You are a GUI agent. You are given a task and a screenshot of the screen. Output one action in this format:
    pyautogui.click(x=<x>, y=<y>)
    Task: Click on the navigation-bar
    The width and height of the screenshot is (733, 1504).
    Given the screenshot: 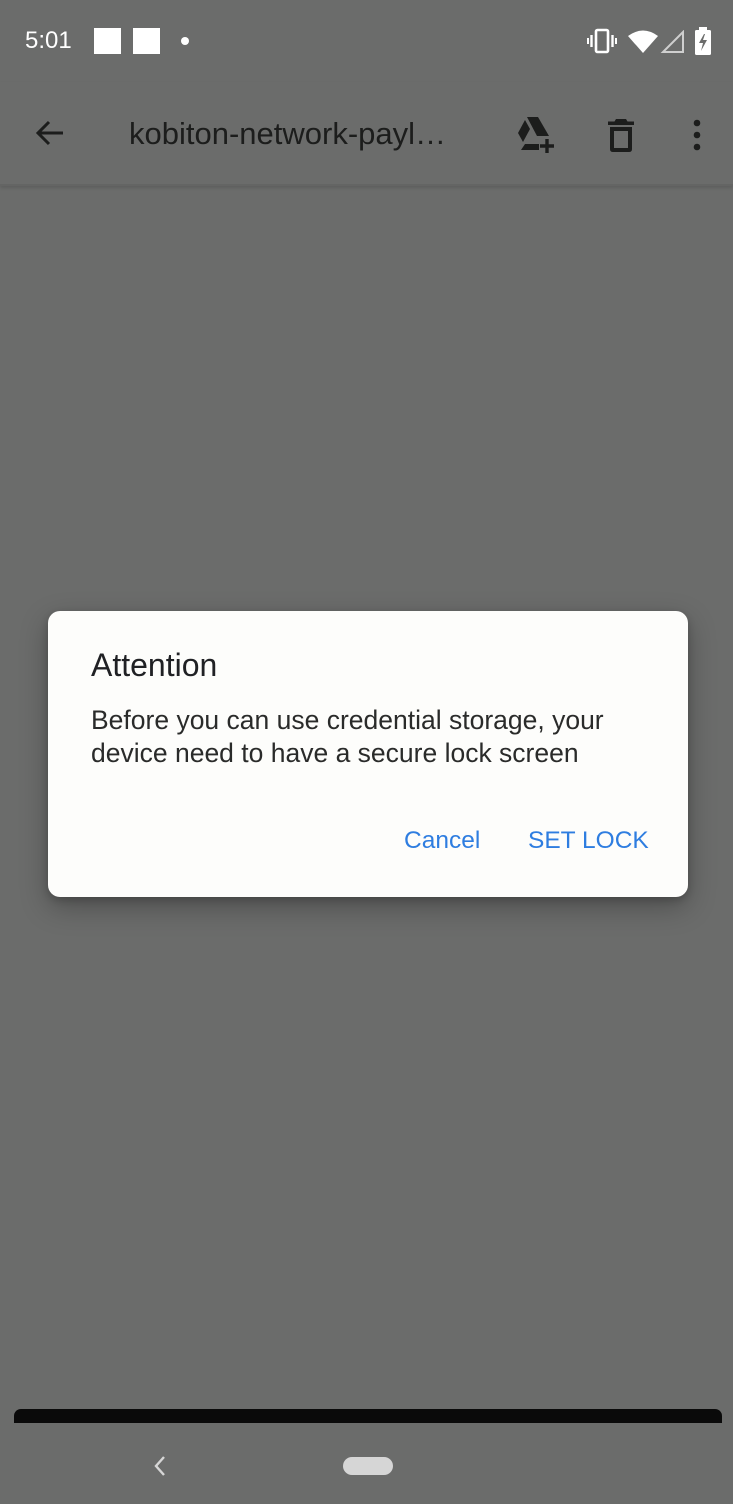 What is the action you would take?
    pyautogui.click(x=366, y=1463)
    